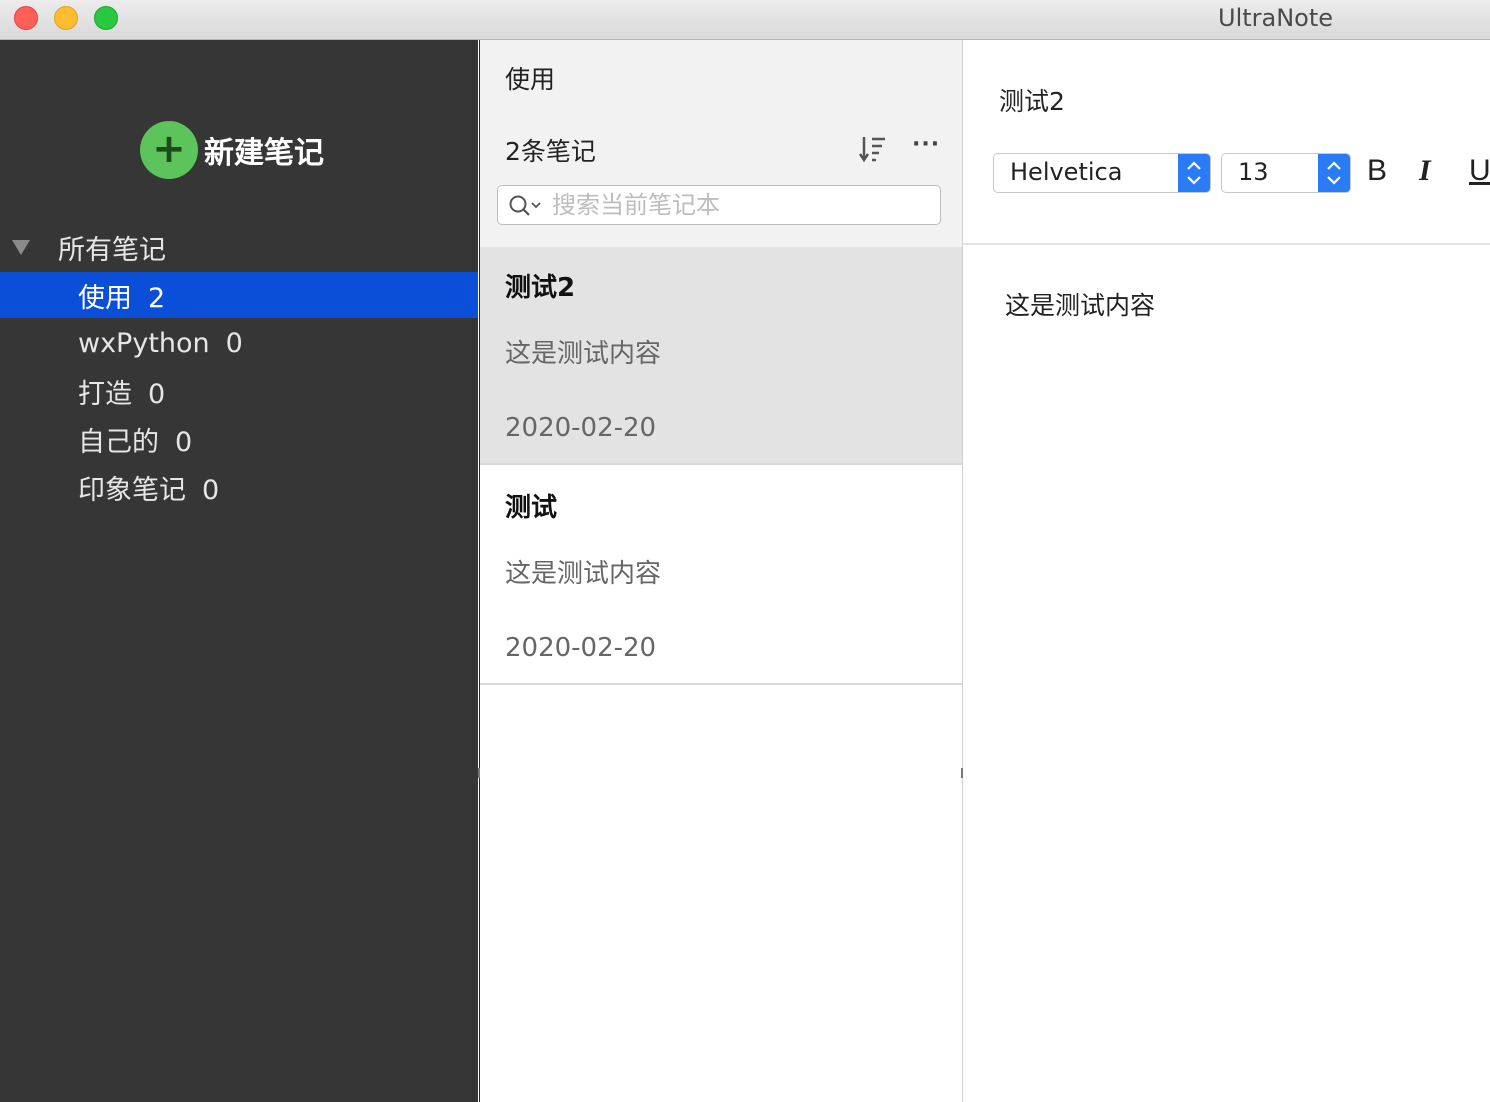 This screenshot has height=1102, width=1490. What do you see at coordinates (239, 391) in the screenshot?
I see `sidebar-item-notebook: 打造 0` at bounding box center [239, 391].